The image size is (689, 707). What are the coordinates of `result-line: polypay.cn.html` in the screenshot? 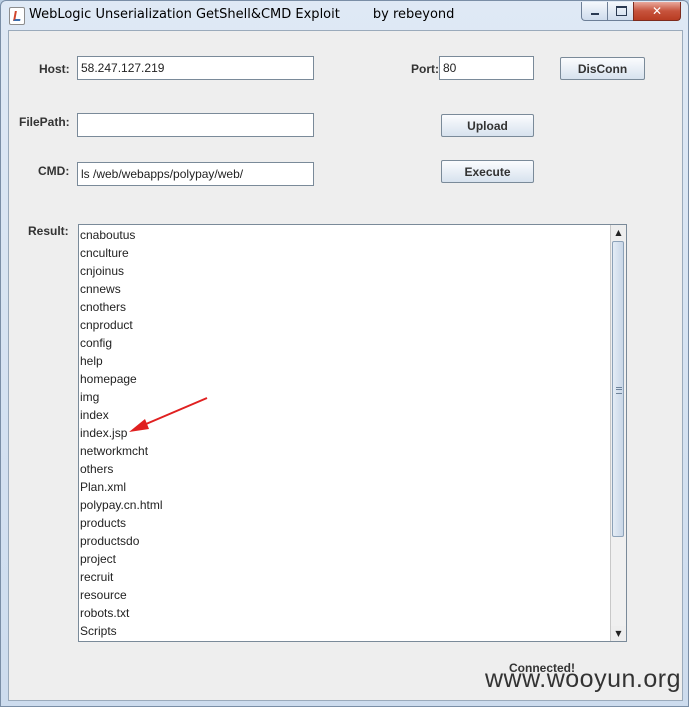 It's located at (121, 505).